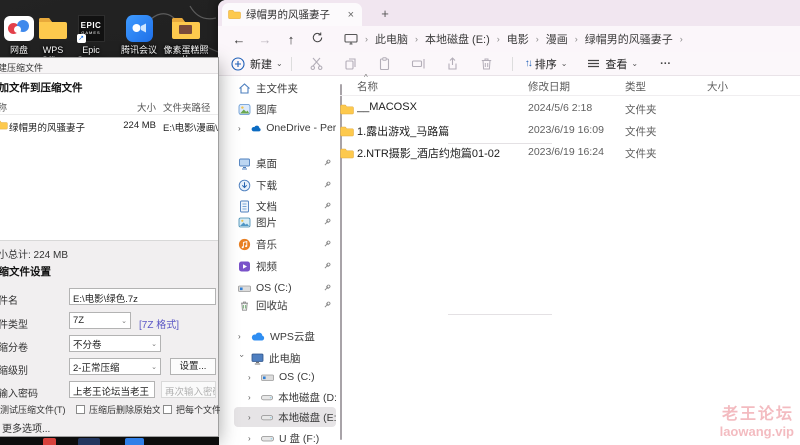 Image resolution: width=800 pixels, height=445 pixels. I want to click on column-header-size: 大小, so click(717, 86).